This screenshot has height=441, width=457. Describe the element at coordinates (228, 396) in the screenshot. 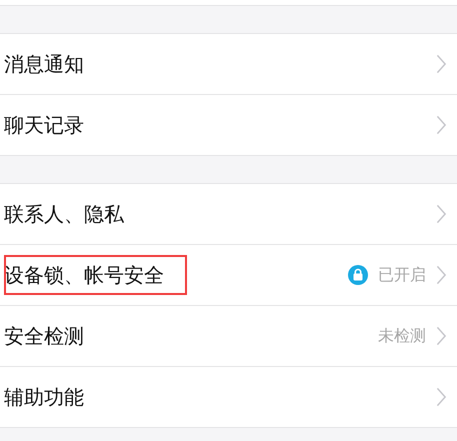

I see `settings-row: 辅助功能` at that location.